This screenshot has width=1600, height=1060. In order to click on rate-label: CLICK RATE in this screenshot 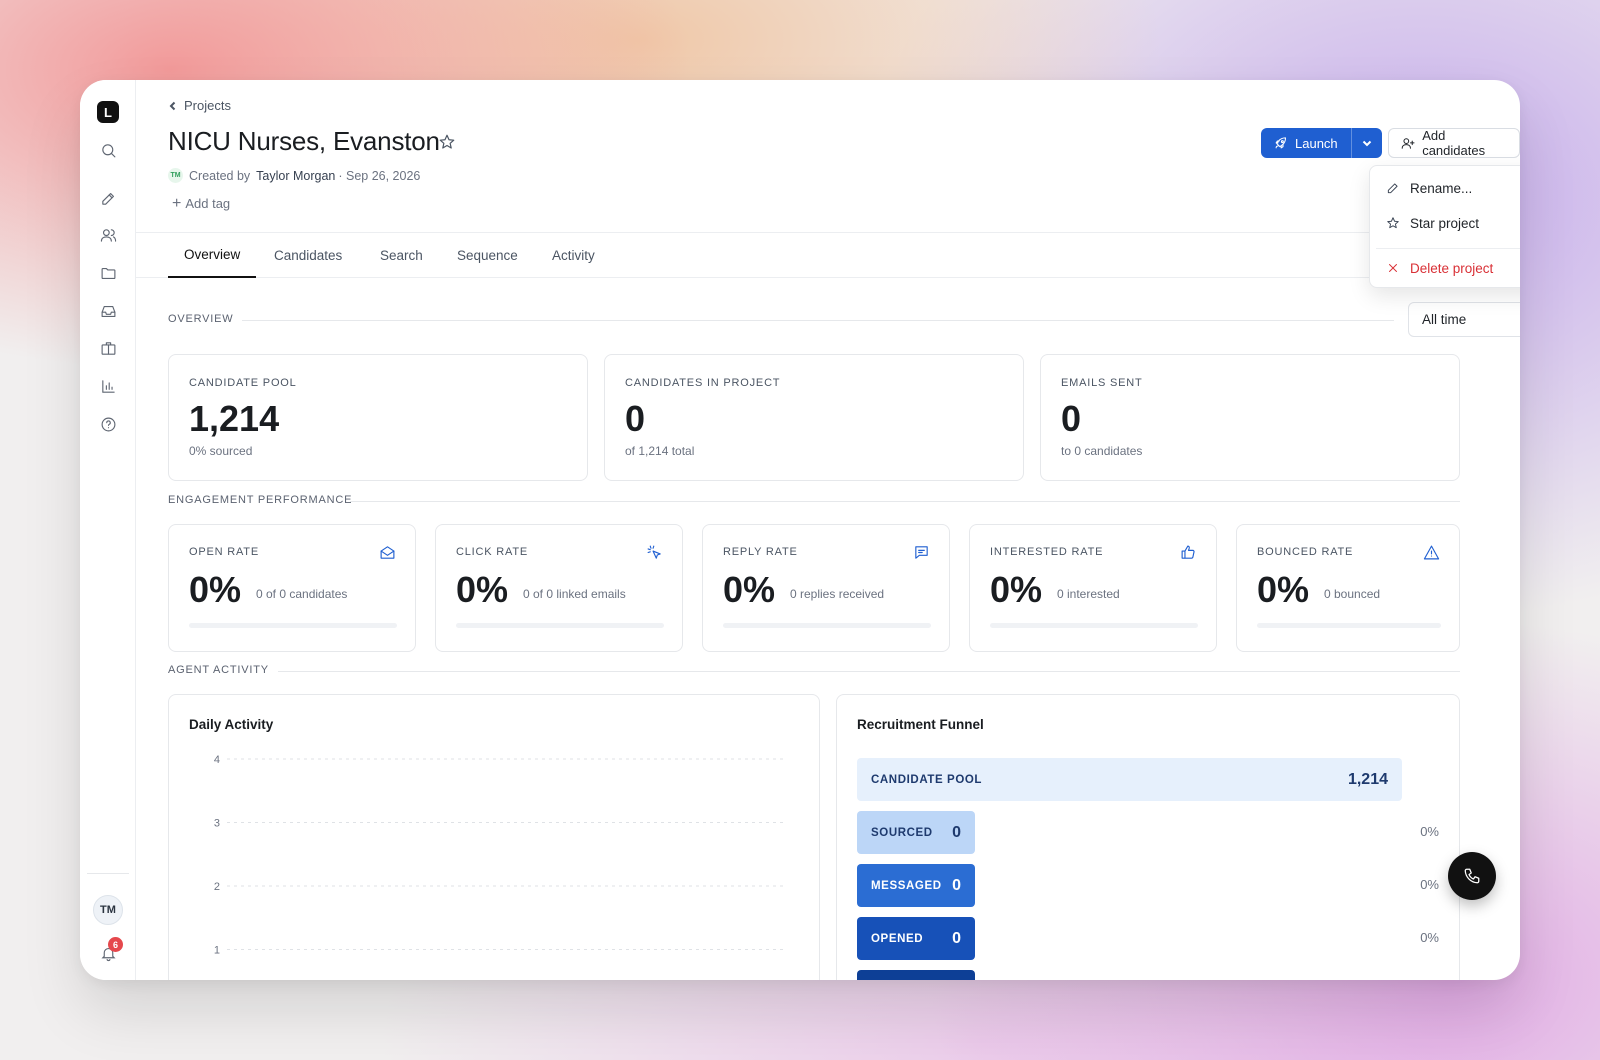, I will do `click(492, 552)`.